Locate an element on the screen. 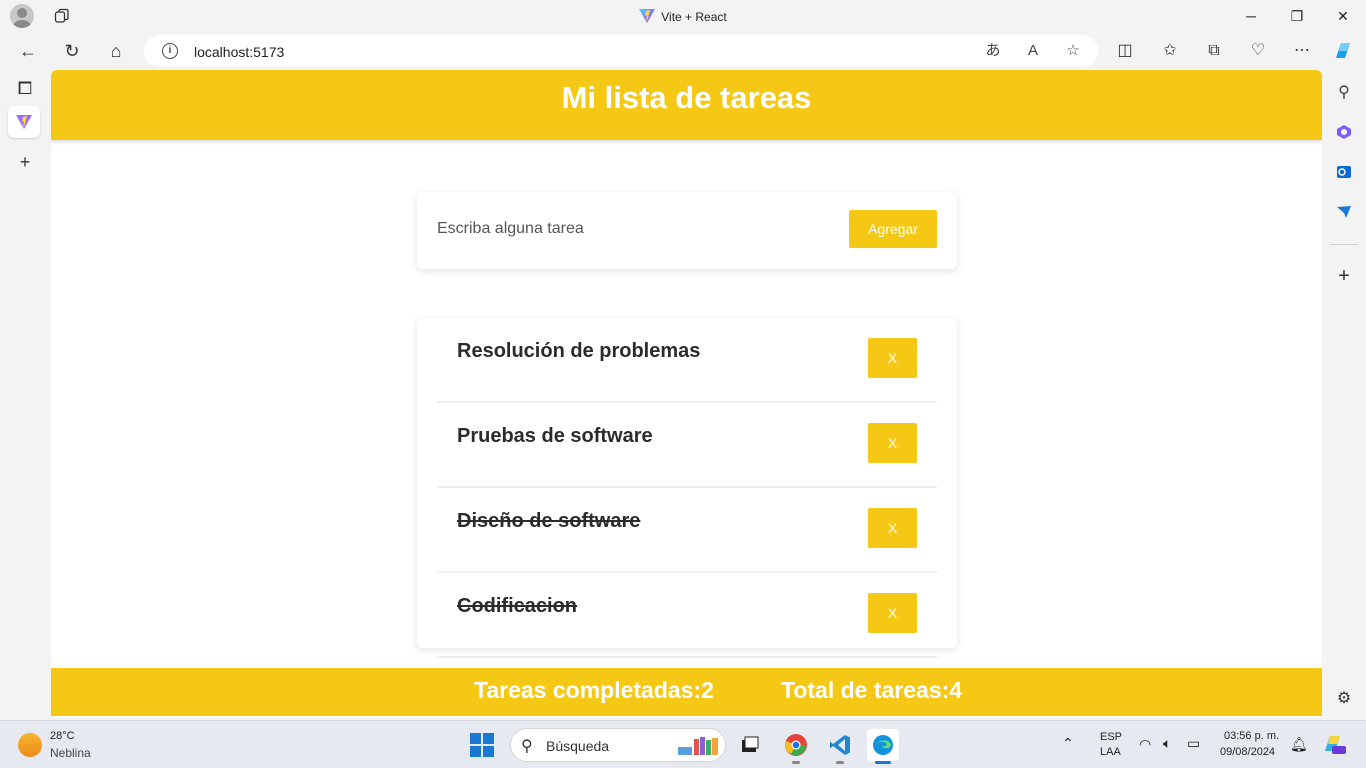 Image resolution: width=1366 pixels, height=768 pixels. task-input is located at coordinates (627, 229).